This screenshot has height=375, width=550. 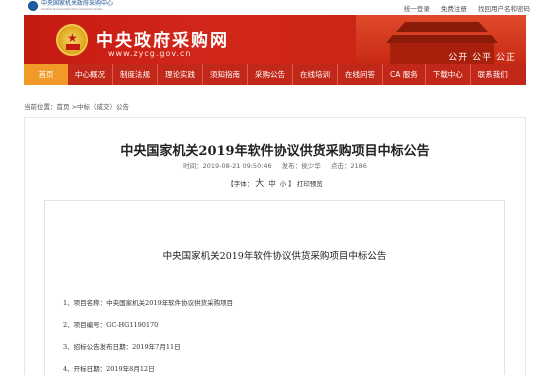 I want to click on bid-opening-date-line: 4、开标日期：2019年8月12日, so click(x=109, y=369).